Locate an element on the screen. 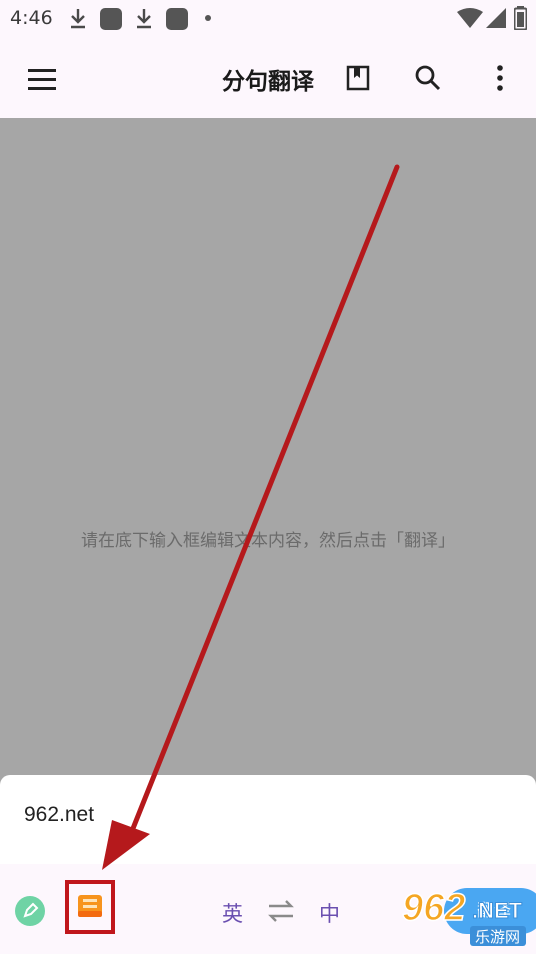  source-language: 英 is located at coordinates (232, 913).